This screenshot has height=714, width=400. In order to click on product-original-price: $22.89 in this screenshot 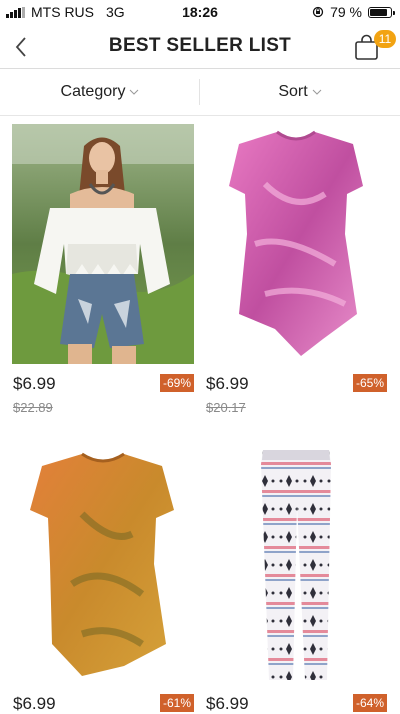, I will do `click(33, 407)`.